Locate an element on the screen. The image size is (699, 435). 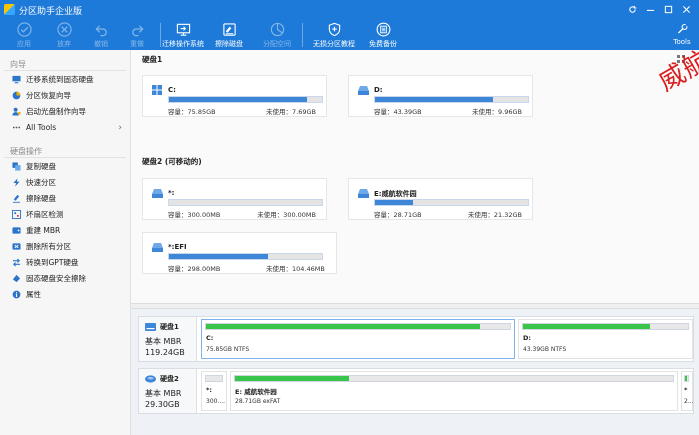
capacity-text: 容量：28.71GB is located at coordinates (398, 215).